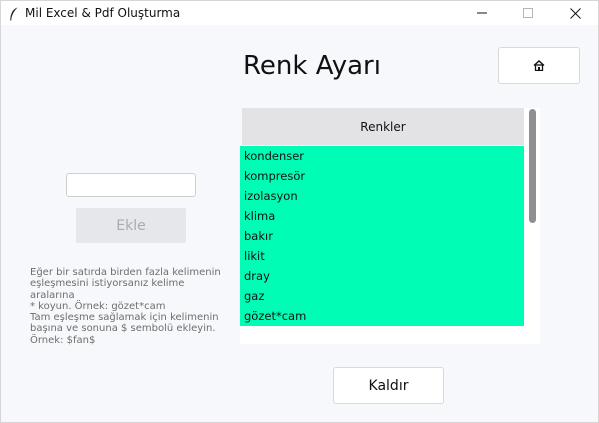 The image size is (599, 423). What do you see at coordinates (382, 296) in the screenshot?
I see `list-item: gaz` at bounding box center [382, 296].